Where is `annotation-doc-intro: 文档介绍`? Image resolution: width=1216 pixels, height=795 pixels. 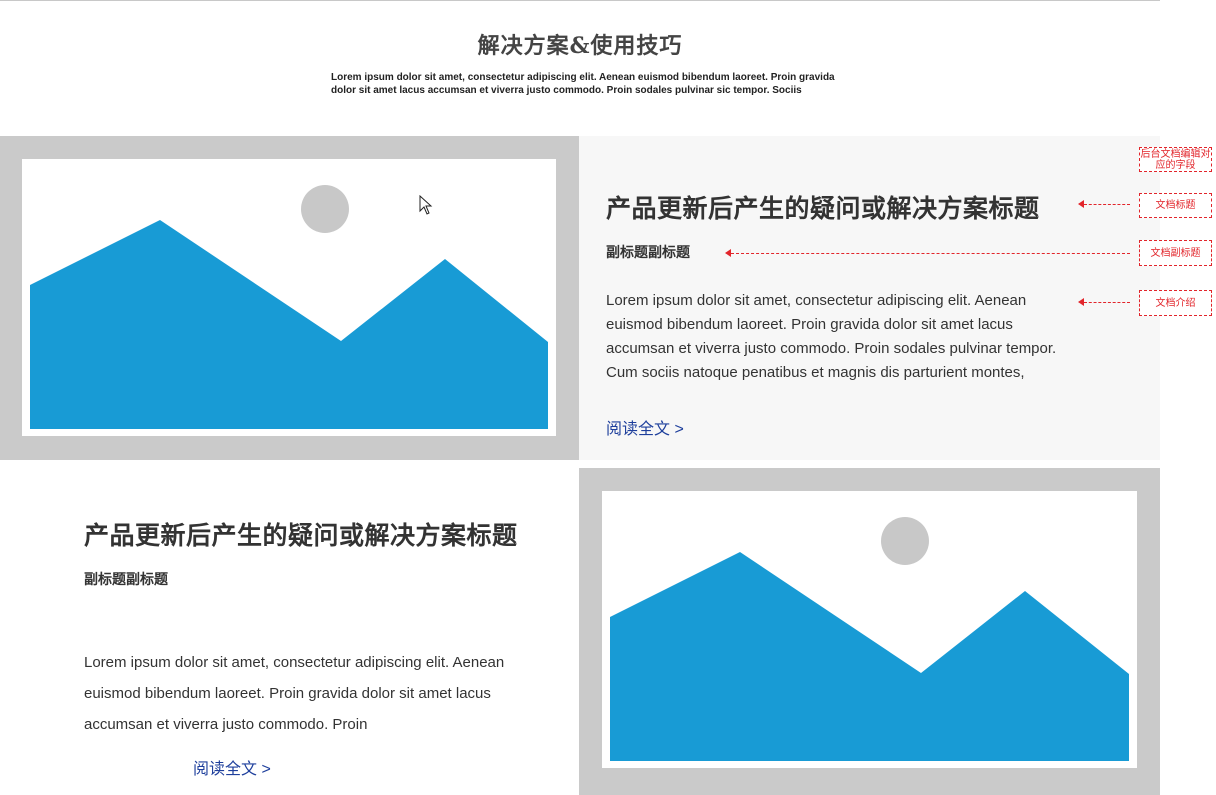
annotation-doc-intro: 文档介绍 is located at coordinates (1175, 303).